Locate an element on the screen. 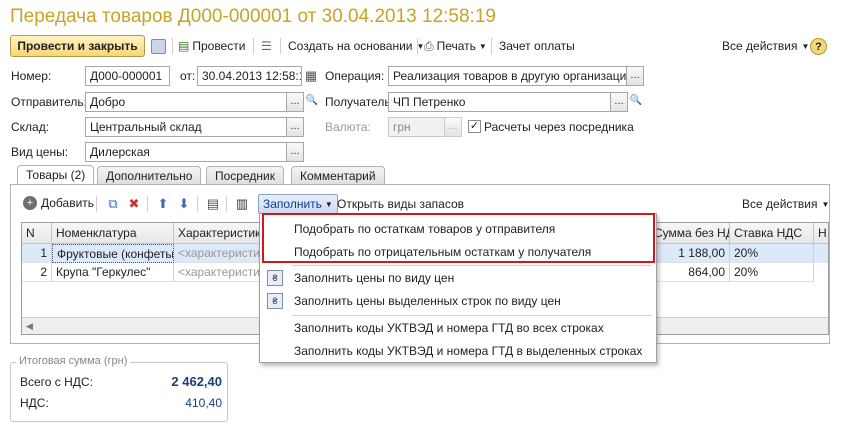 The image size is (843, 429). vat-value: 410,40 is located at coordinates (203, 403).